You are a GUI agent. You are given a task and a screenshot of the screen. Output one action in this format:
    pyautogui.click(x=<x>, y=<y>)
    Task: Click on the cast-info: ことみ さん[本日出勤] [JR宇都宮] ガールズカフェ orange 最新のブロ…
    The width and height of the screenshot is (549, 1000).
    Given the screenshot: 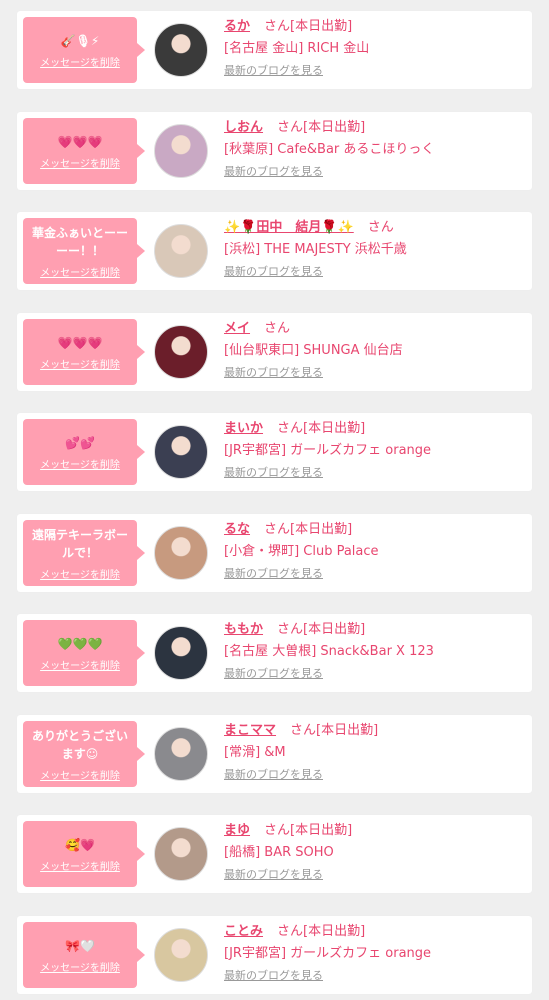 What is the action you would take?
    pyautogui.click(x=375, y=955)
    